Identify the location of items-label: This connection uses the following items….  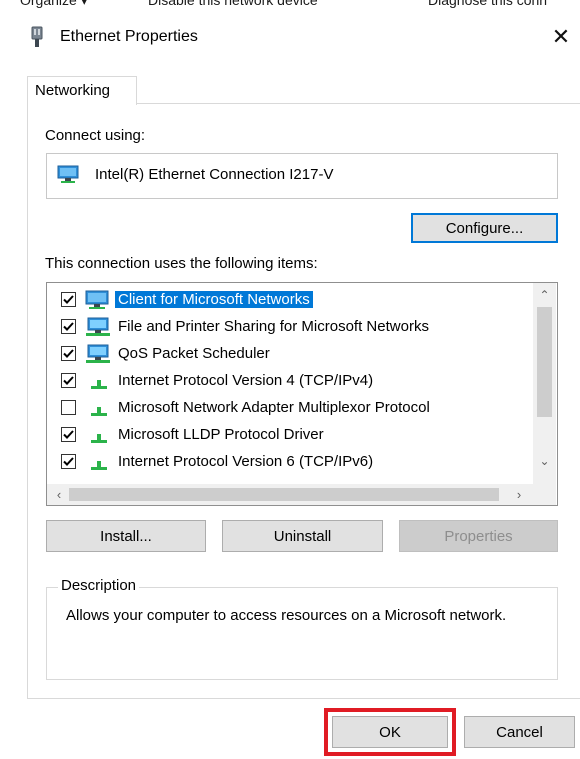
(181, 263).